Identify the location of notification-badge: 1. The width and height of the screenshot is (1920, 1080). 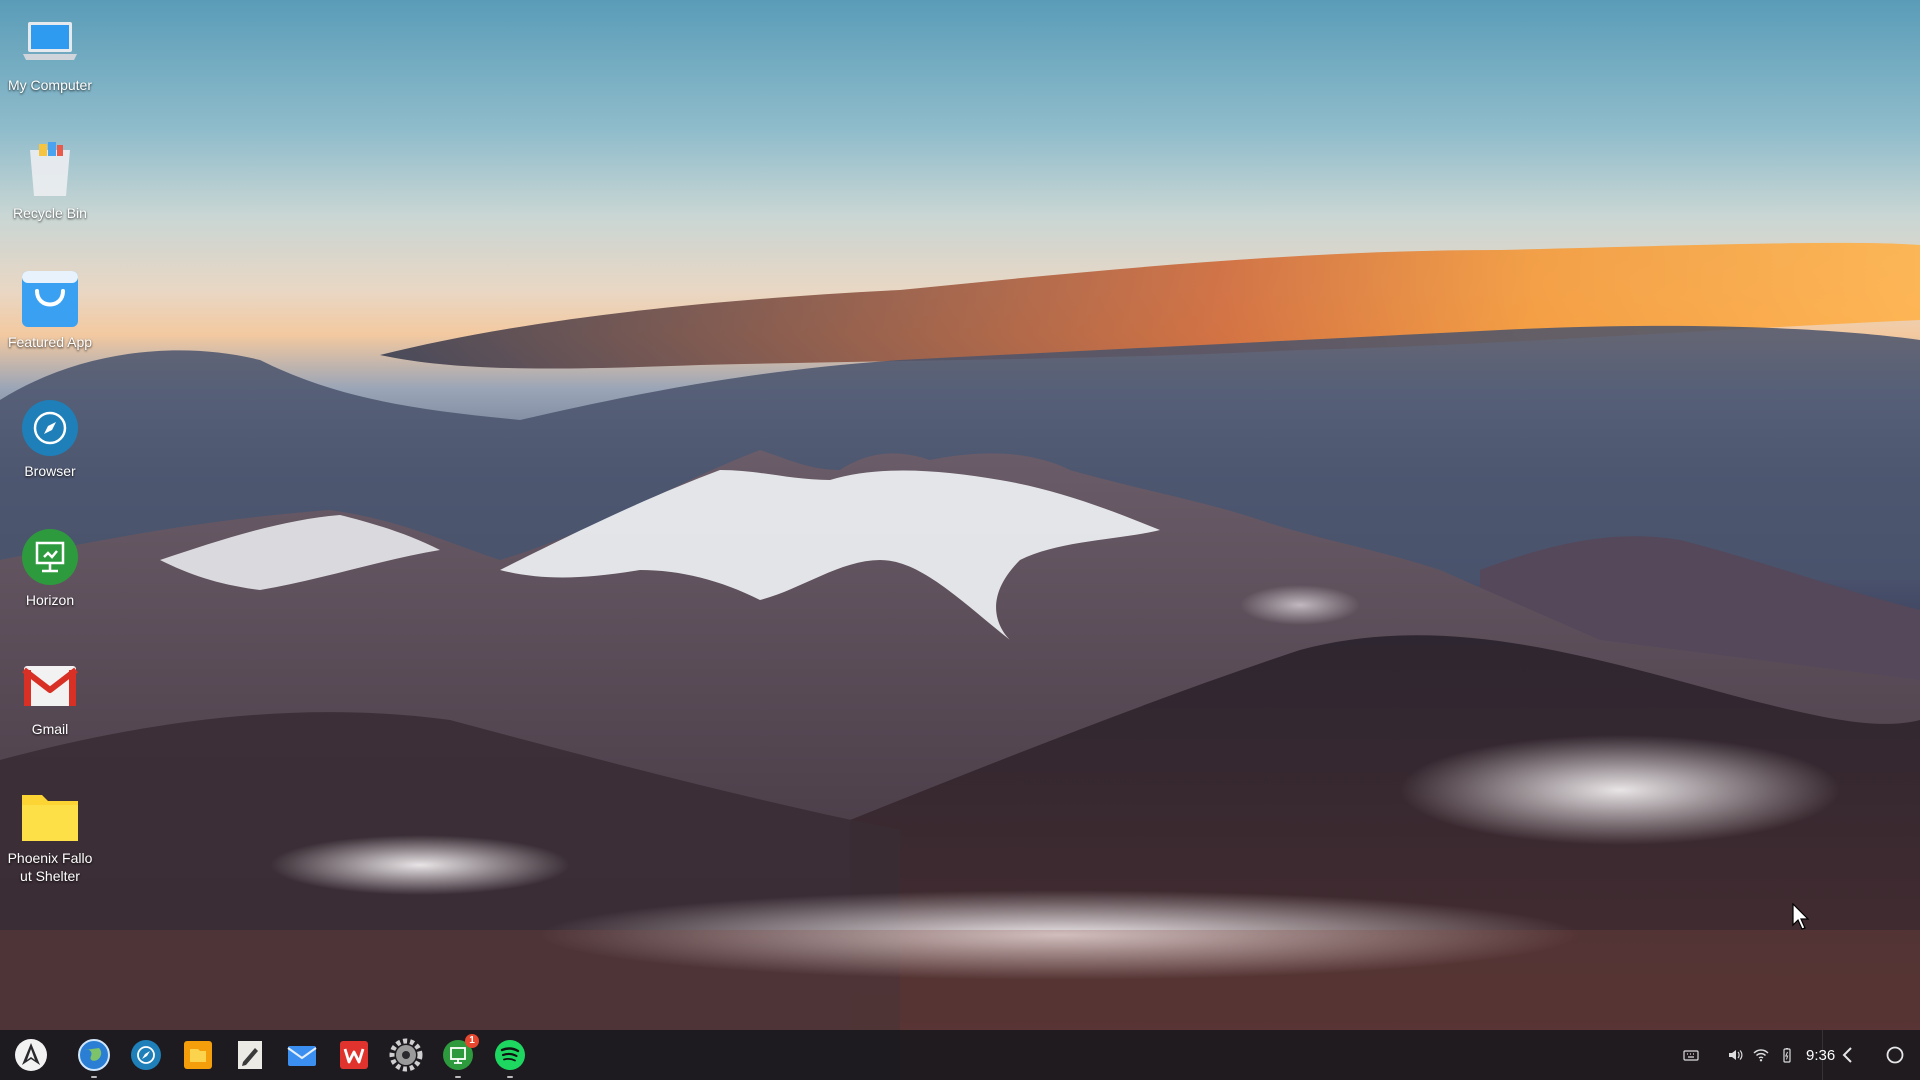
(472, 1041).